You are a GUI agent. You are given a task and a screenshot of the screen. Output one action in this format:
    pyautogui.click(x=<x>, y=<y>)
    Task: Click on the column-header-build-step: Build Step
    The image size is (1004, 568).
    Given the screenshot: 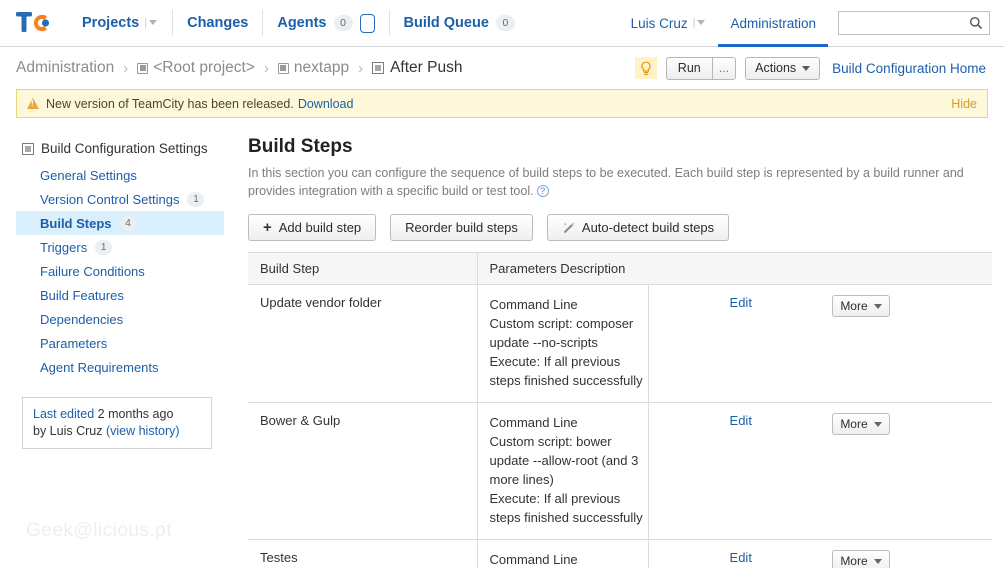 What is the action you would take?
    pyautogui.click(x=363, y=268)
    